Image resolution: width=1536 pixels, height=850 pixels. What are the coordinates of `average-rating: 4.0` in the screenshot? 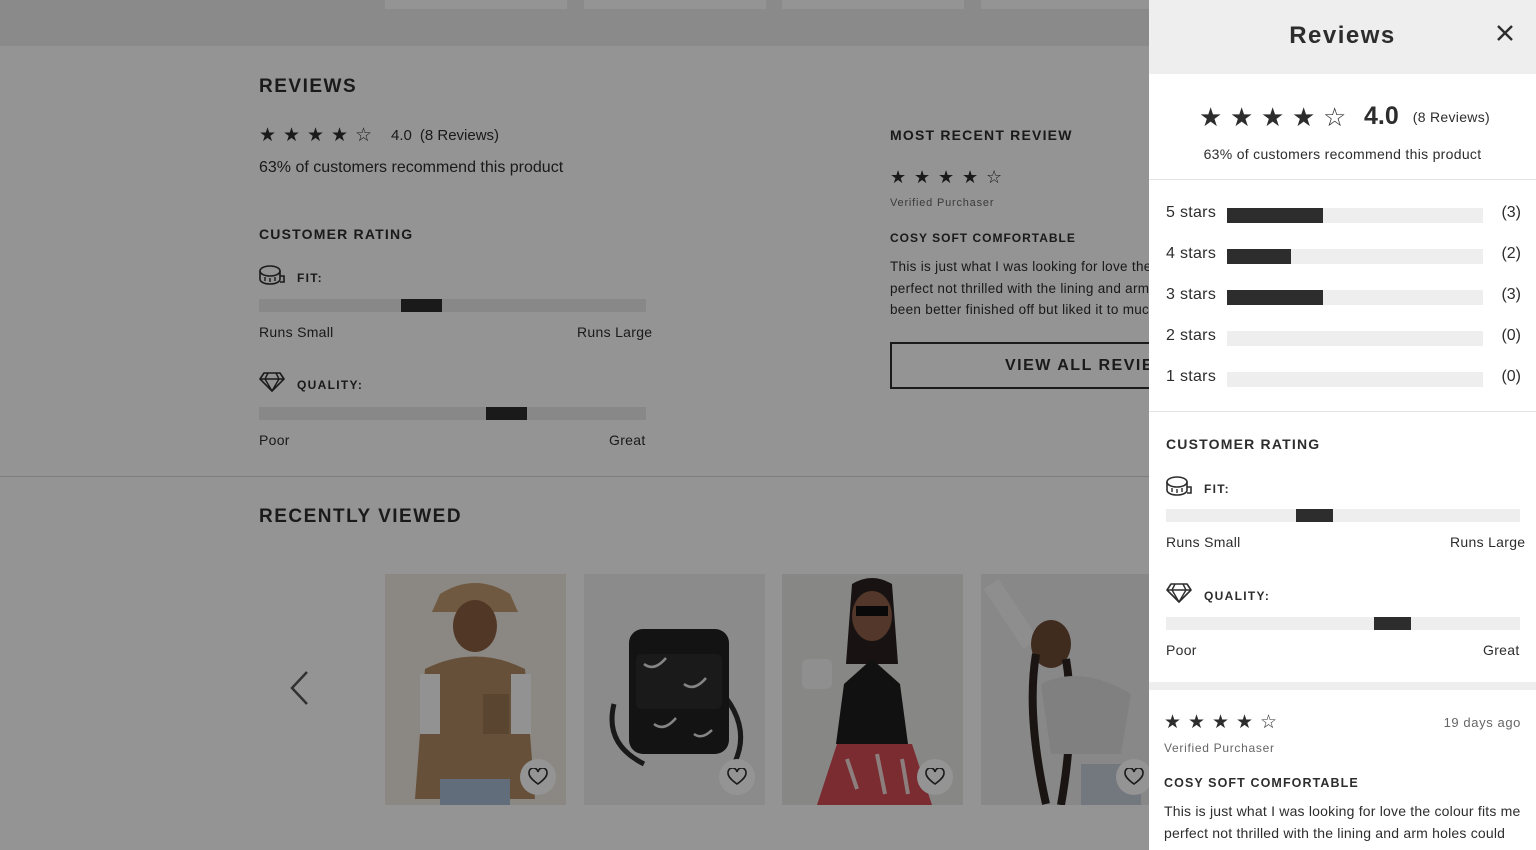 It's located at (1381, 116).